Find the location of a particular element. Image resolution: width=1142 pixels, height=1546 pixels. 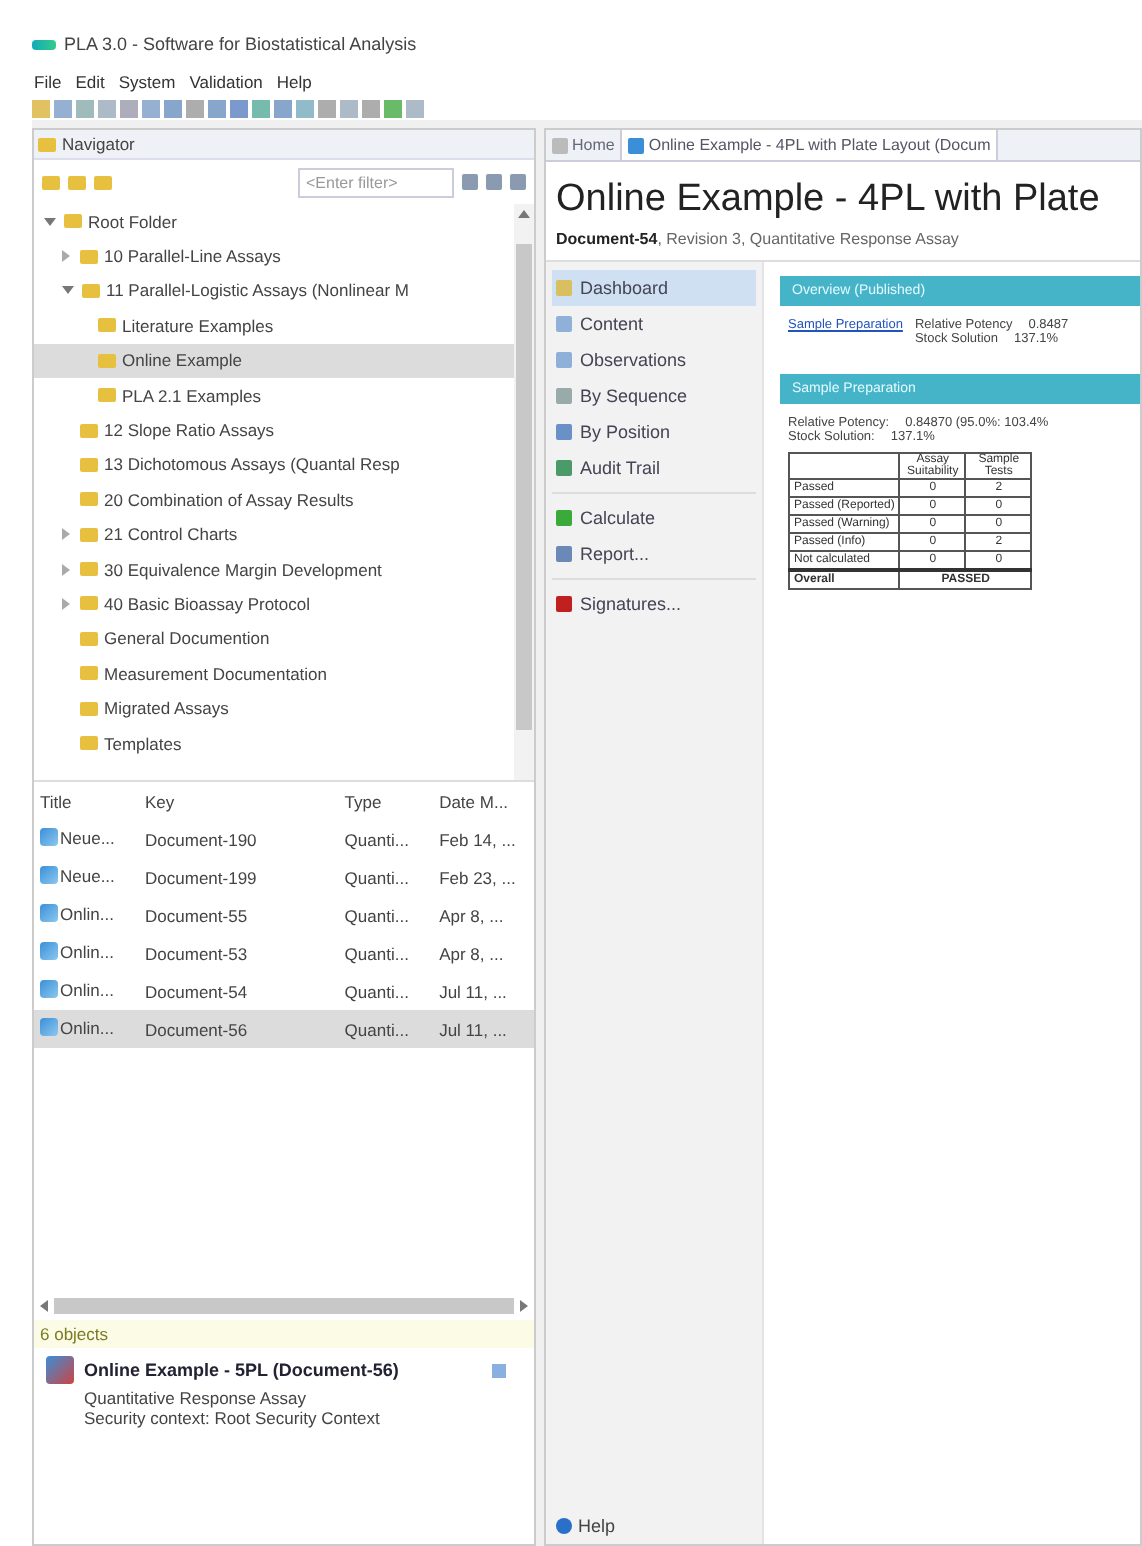

nav-item: Dashboard is located at coordinates (654, 288).